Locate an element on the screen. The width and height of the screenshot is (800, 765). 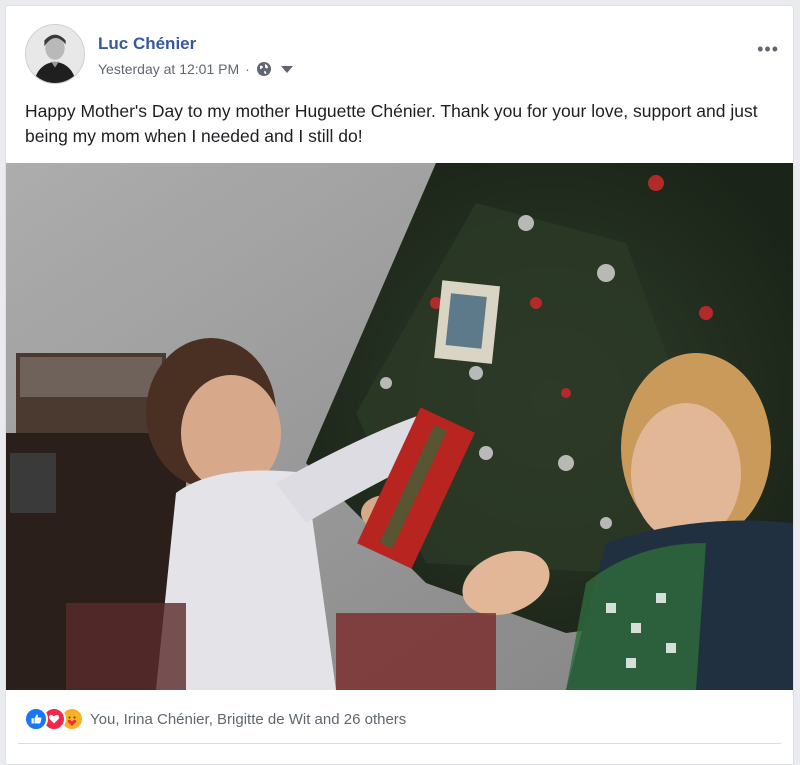
post-timestamp: Yesterday at 12:01 PM is located at coordinates (168, 69).